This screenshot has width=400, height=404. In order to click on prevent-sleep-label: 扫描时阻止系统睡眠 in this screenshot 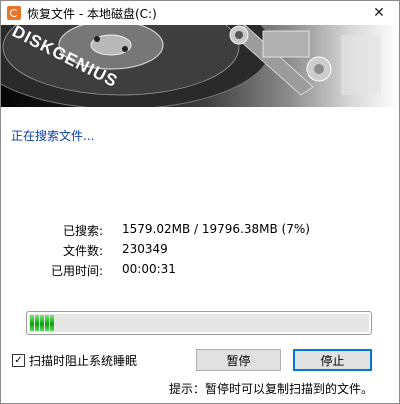, I will do `click(83, 360)`.